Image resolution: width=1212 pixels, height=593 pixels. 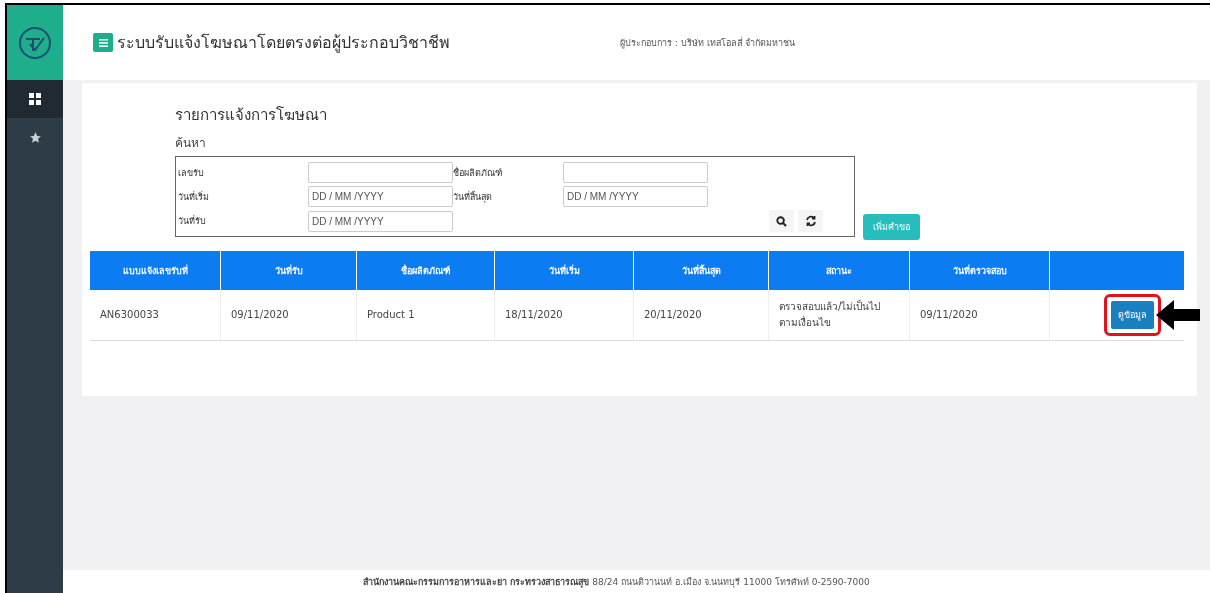 I want to click on column-header: แบบแจ้งเลขรับที่, so click(x=155, y=270).